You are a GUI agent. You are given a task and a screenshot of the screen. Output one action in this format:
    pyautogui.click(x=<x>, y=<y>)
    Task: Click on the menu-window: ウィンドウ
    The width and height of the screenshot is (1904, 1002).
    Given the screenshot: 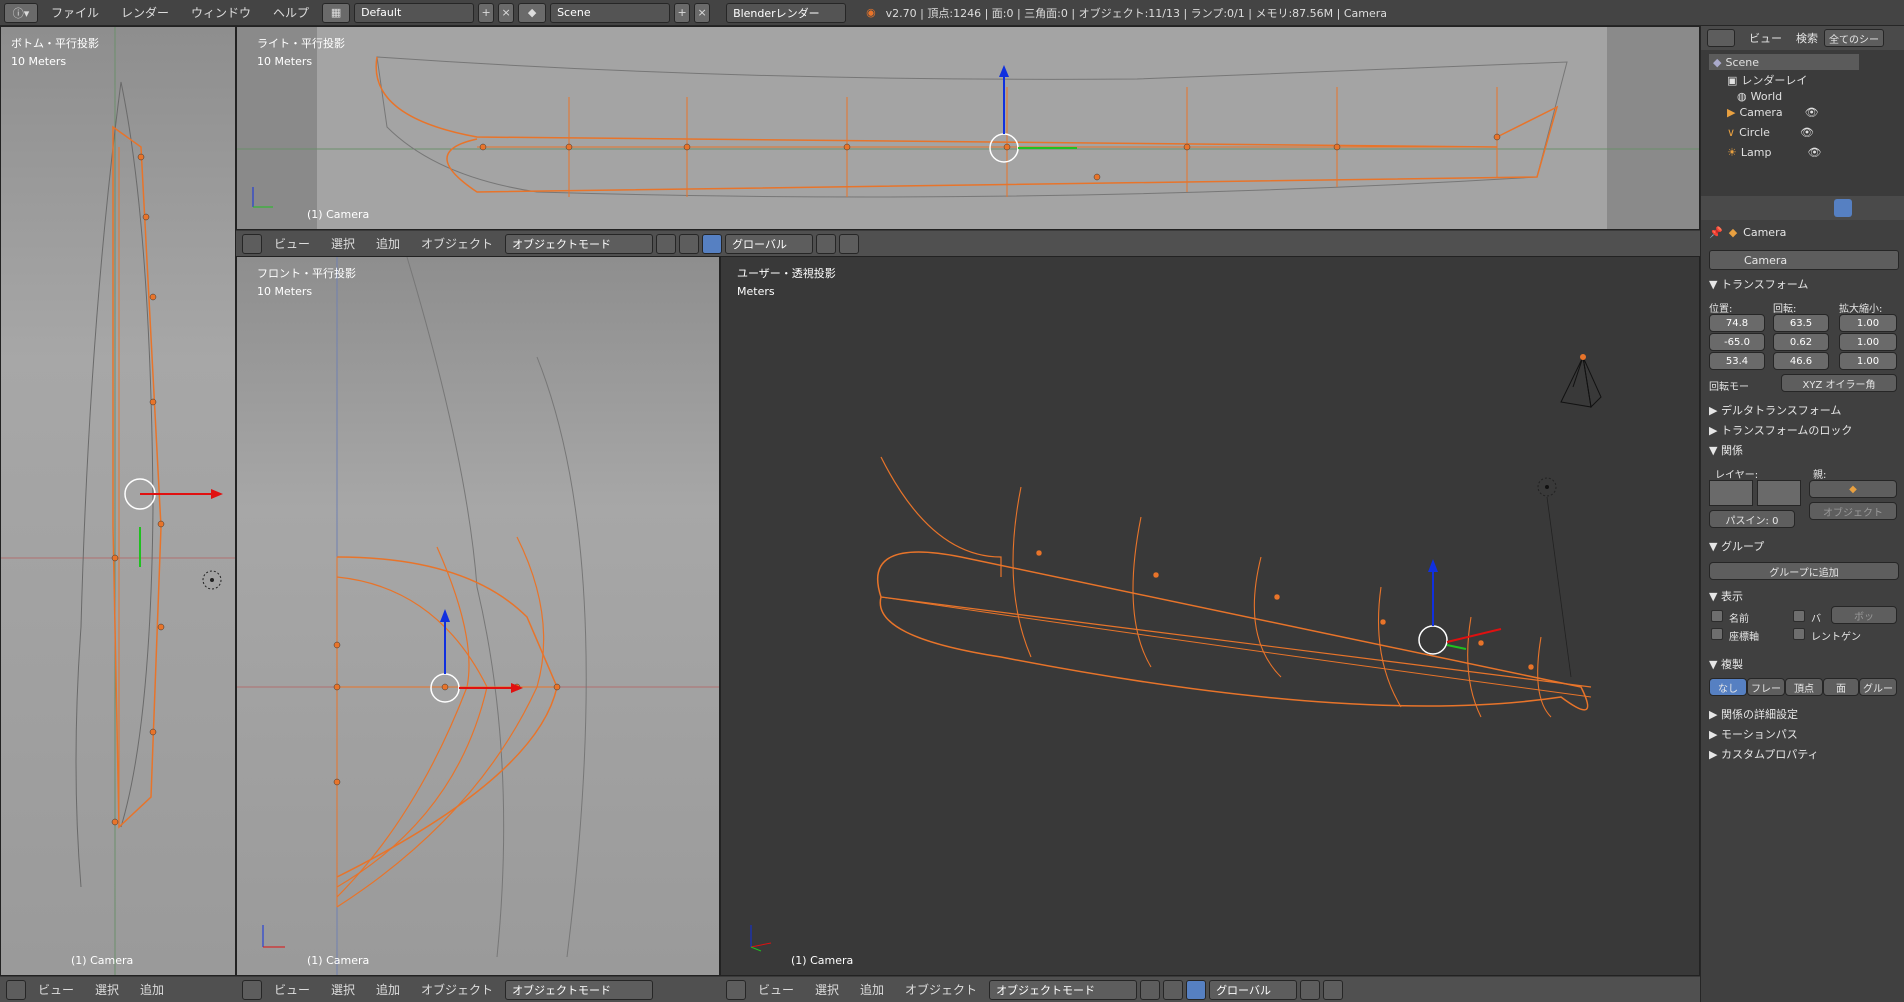 What is the action you would take?
    pyautogui.click(x=221, y=12)
    